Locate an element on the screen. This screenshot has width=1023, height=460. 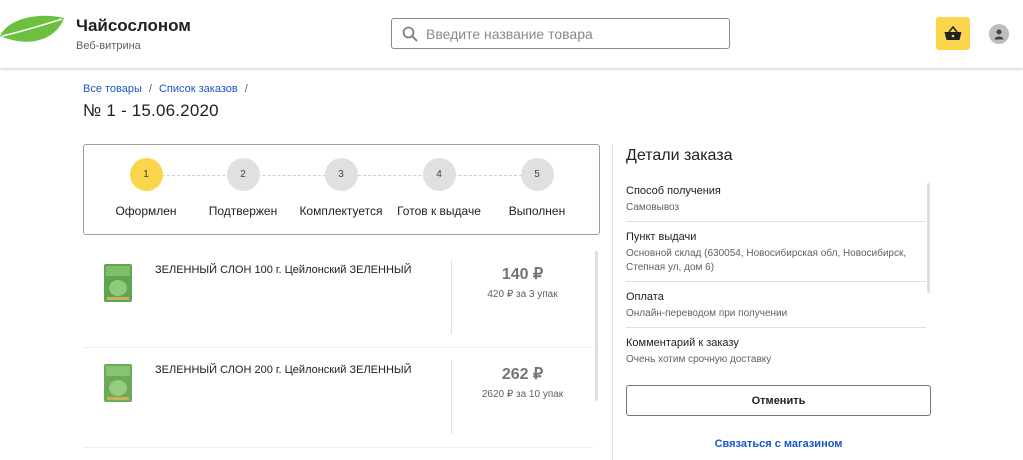
step-circle: 3 is located at coordinates (341, 174).